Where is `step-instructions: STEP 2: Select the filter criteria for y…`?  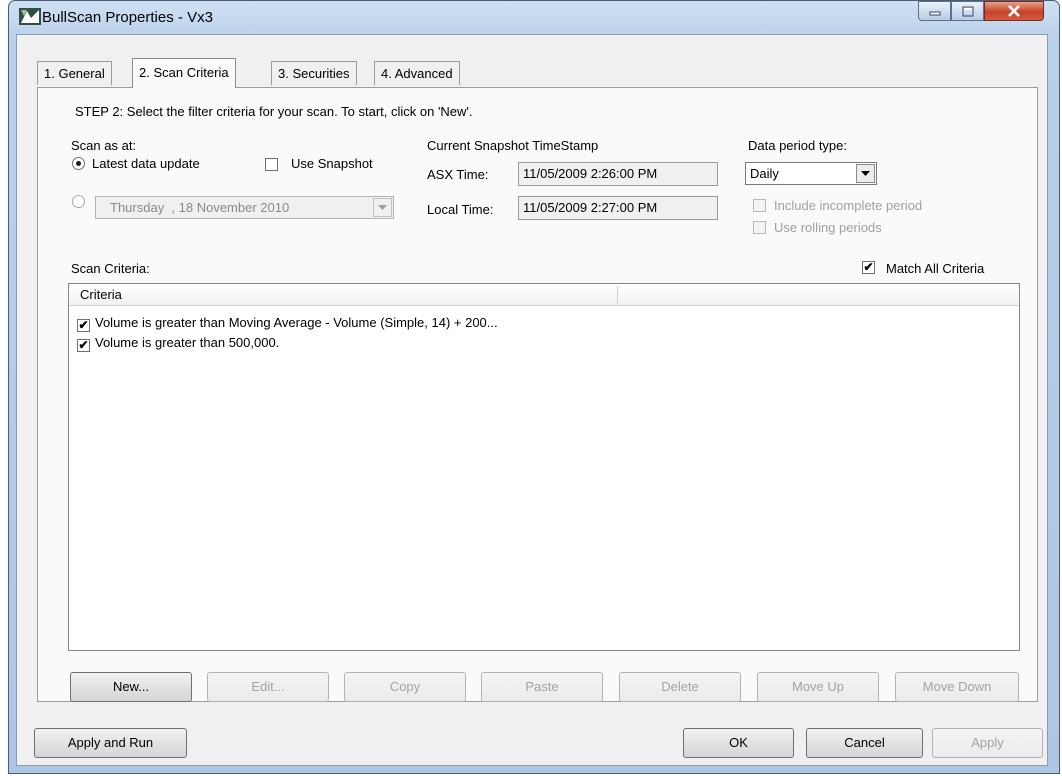
step-instructions: STEP 2: Select the filter criteria for y… is located at coordinates (274, 111).